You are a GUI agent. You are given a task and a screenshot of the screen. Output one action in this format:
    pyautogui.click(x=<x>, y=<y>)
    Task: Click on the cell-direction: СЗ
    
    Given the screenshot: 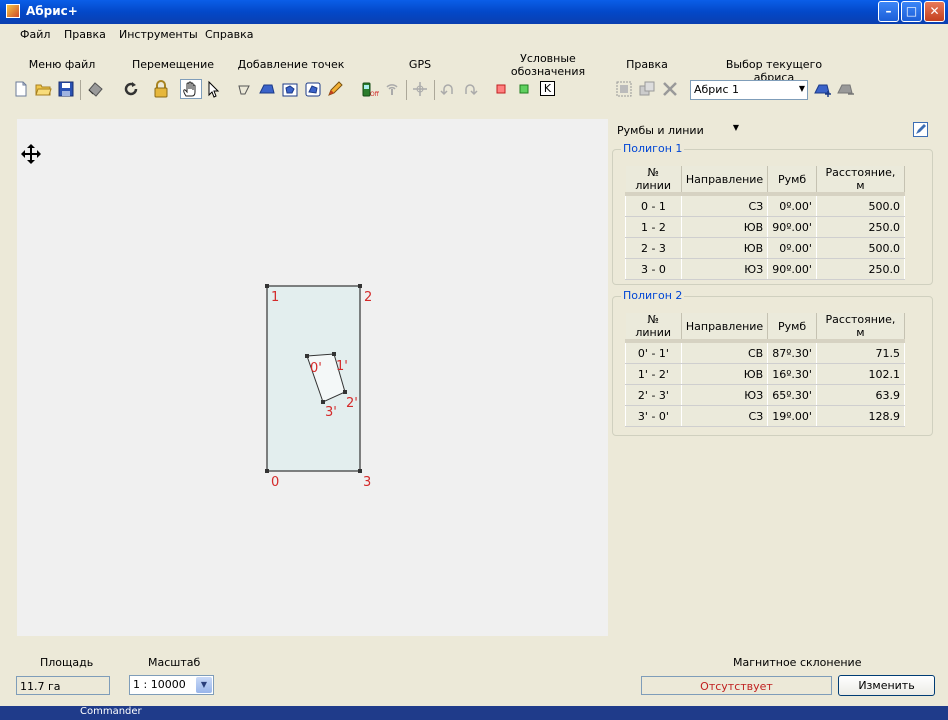 What is the action you would take?
    pyautogui.click(x=724, y=416)
    